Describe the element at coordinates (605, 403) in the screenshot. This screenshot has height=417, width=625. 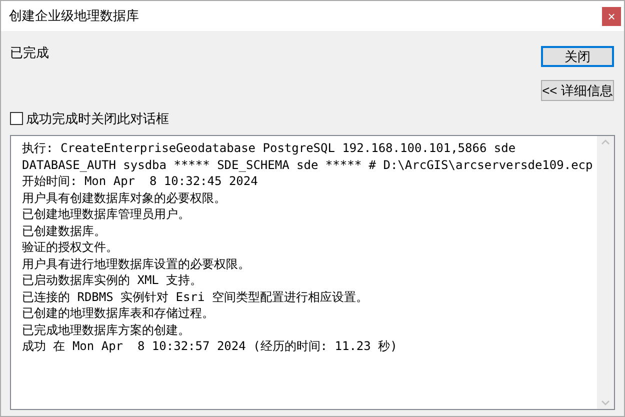
I see `scroll-down-icon` at that location.